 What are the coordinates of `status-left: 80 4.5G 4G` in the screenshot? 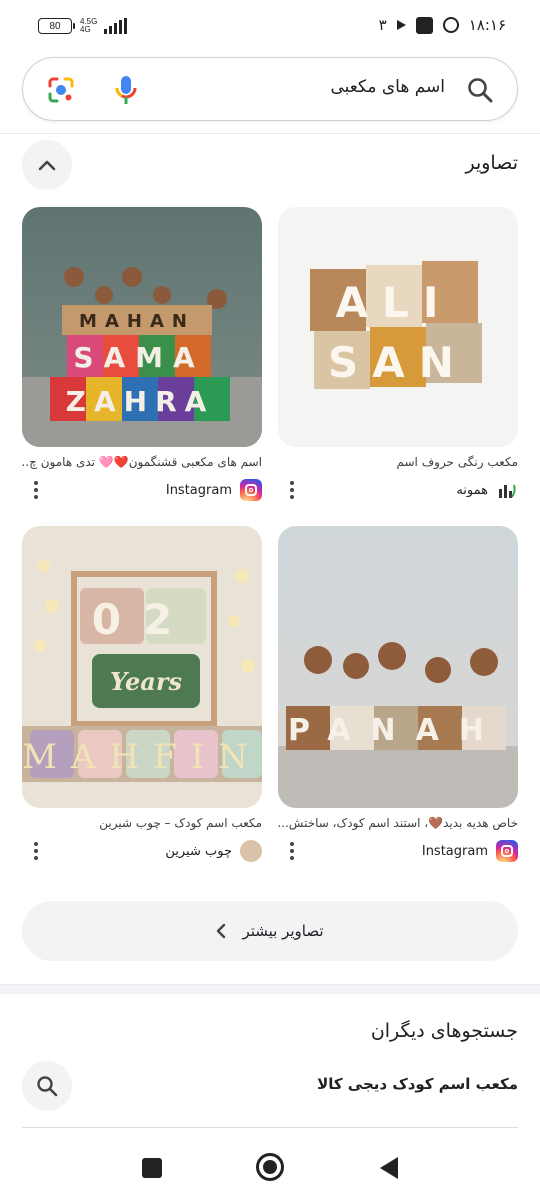 It's located at (82, 26).